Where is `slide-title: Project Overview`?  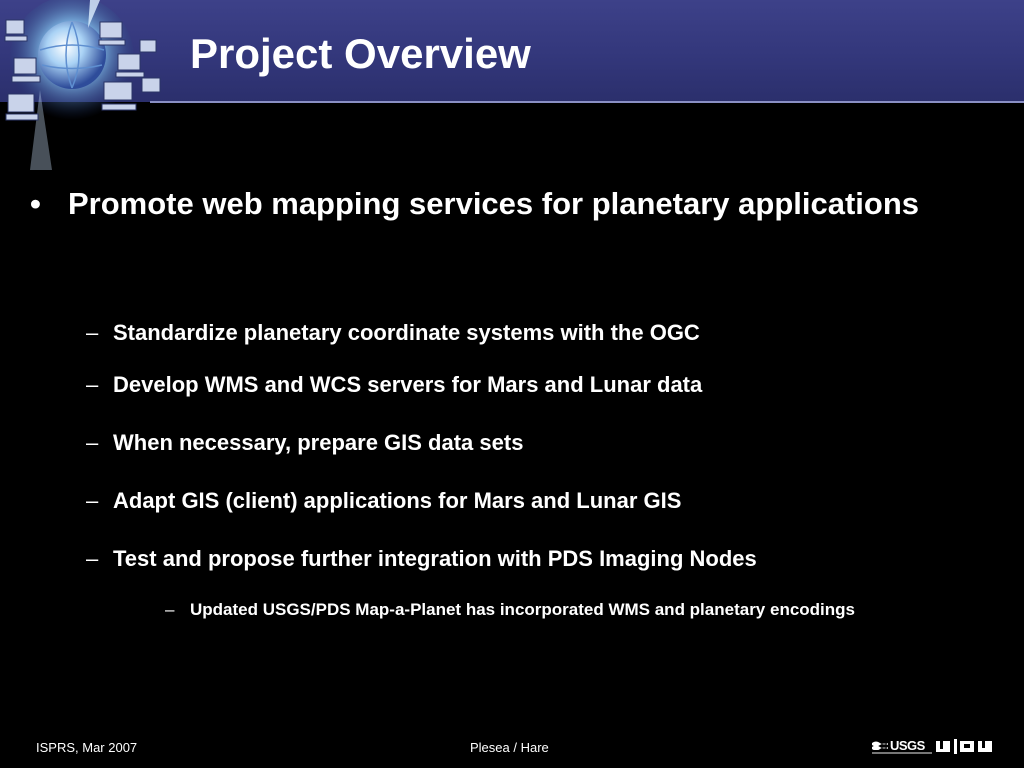
slide-title: Project Overview is located at coordinates (360, 53).